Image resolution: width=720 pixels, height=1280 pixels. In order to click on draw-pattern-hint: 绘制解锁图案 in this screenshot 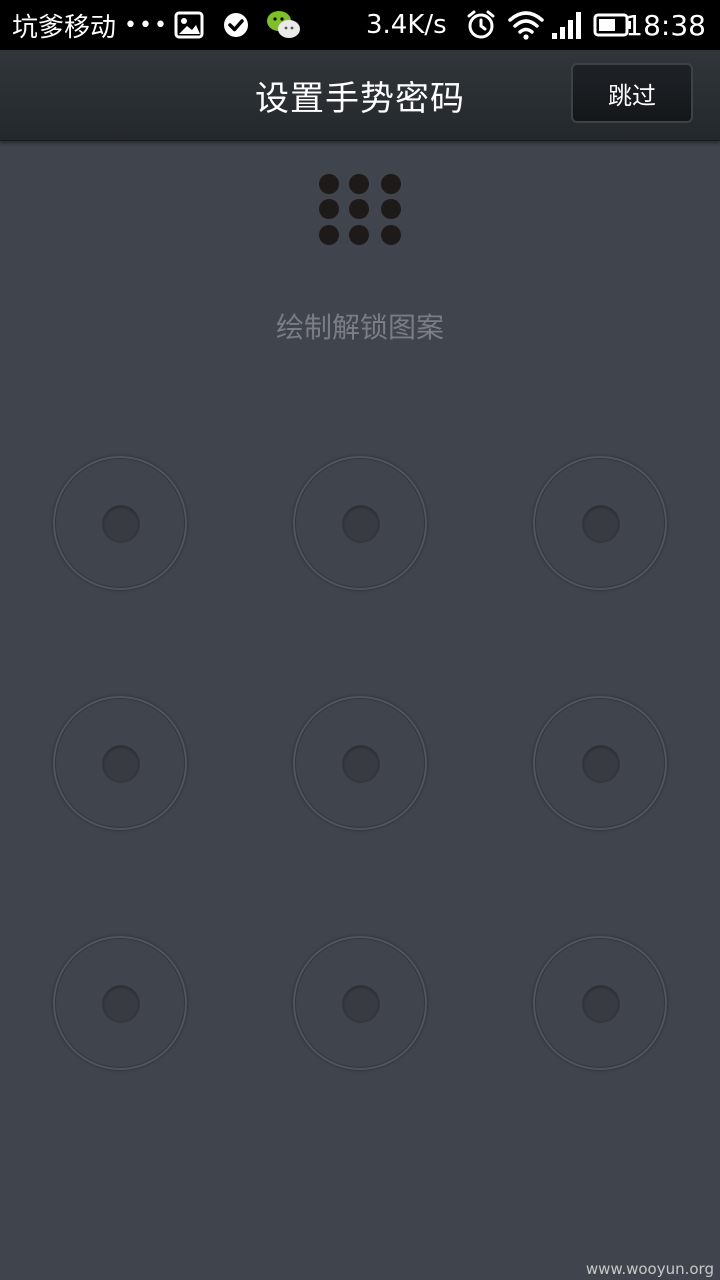, I will do `click(359, 327)`.